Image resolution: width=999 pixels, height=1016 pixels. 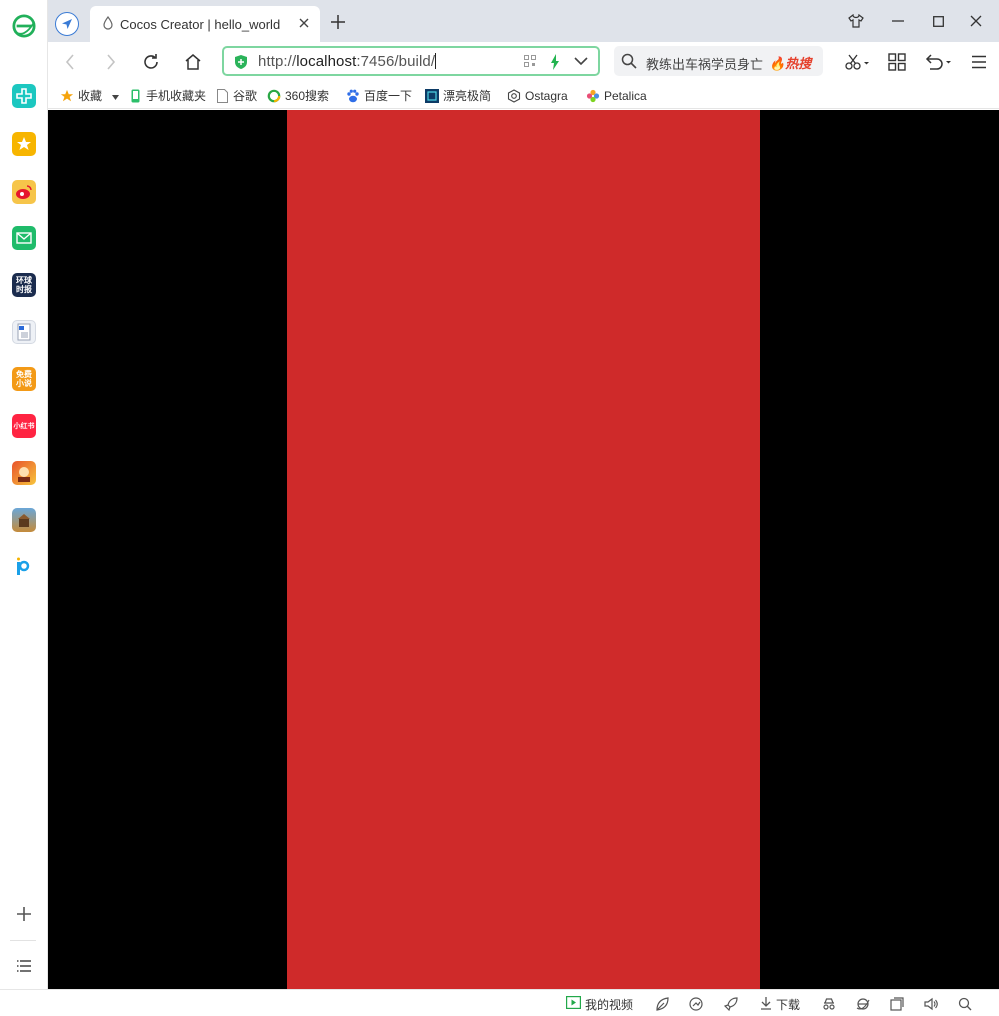 I want to click on bookmark-label: Petalica, so click(x=625, y=95).